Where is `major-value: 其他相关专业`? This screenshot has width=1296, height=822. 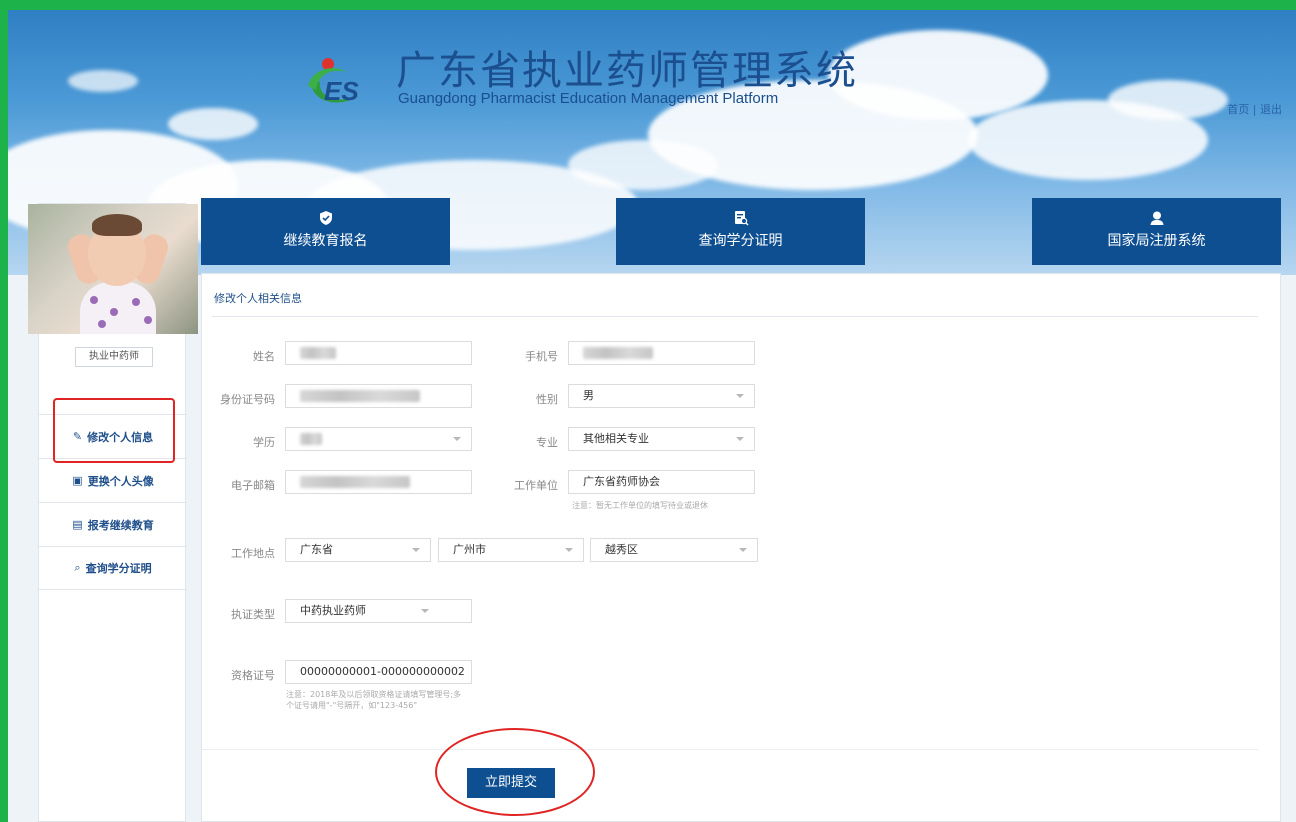
major-value: 其他相关专业 is located at coordinates (616, 438).